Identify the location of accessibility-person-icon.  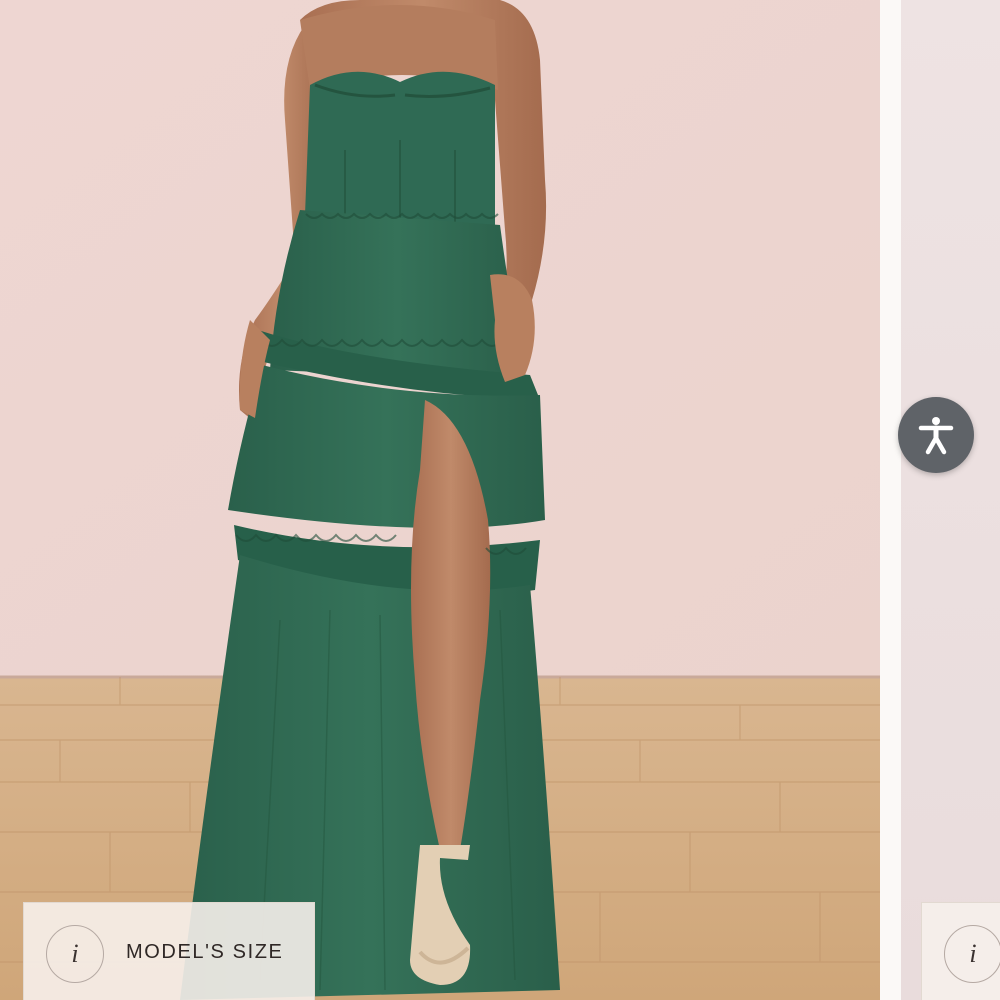
(936, 436).